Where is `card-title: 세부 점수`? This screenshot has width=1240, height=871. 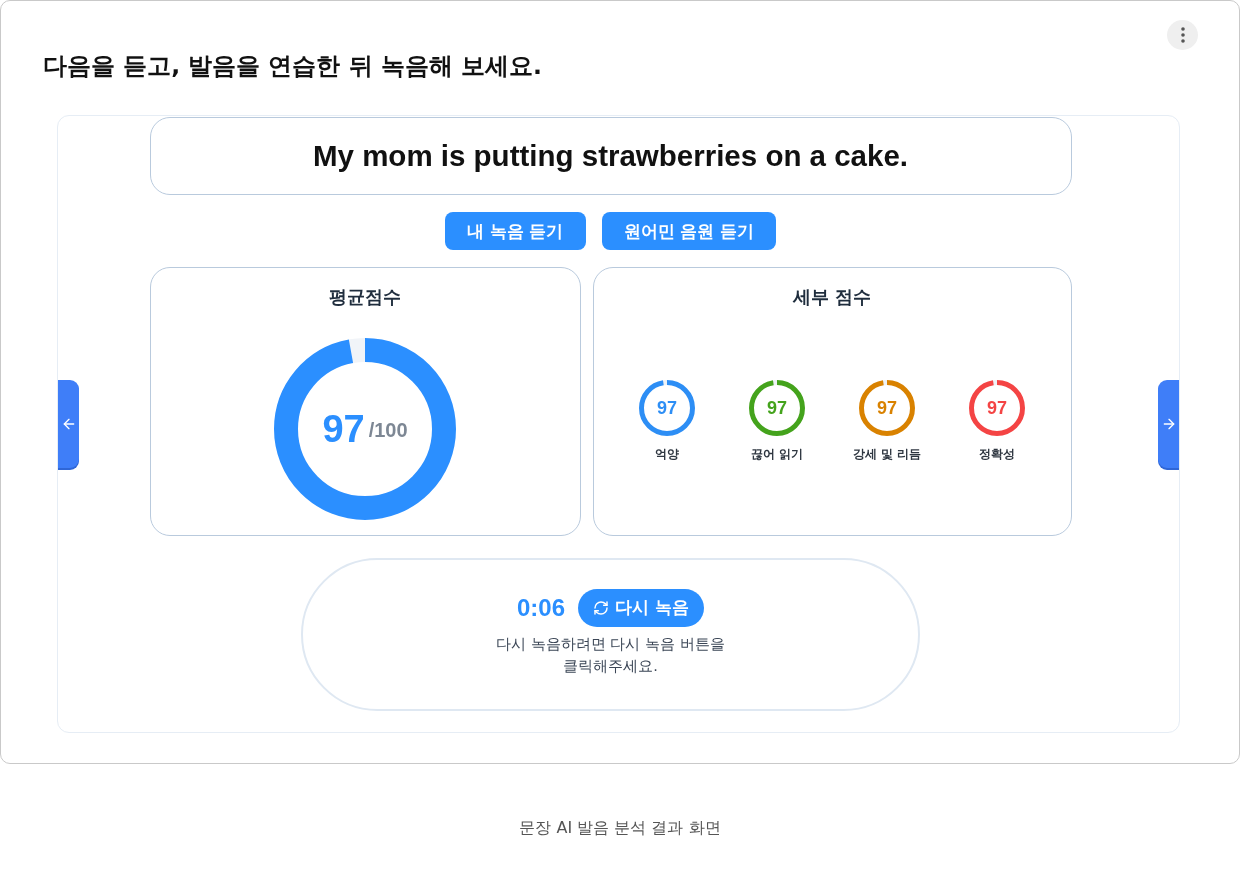
card-title: 세부 점수 is located at coordinates (832, 297).